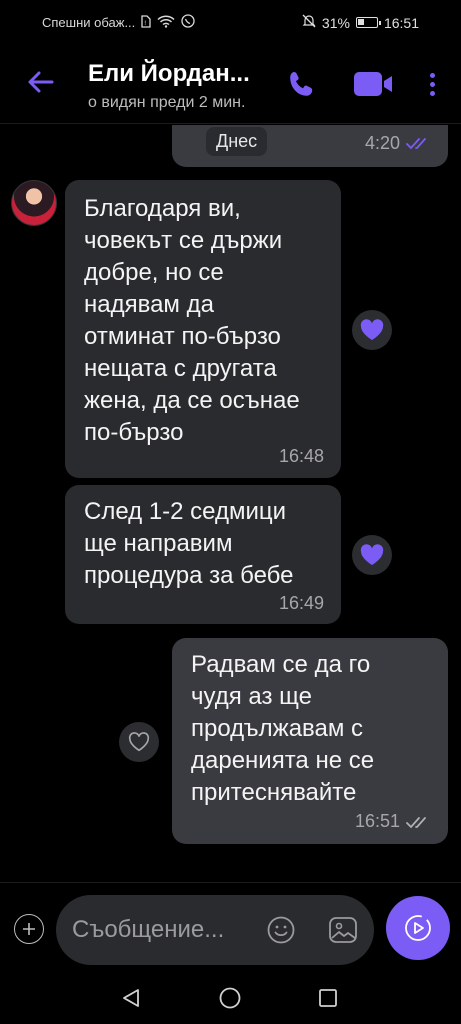  I want to click on square-recents-icon, so click(328, 998).